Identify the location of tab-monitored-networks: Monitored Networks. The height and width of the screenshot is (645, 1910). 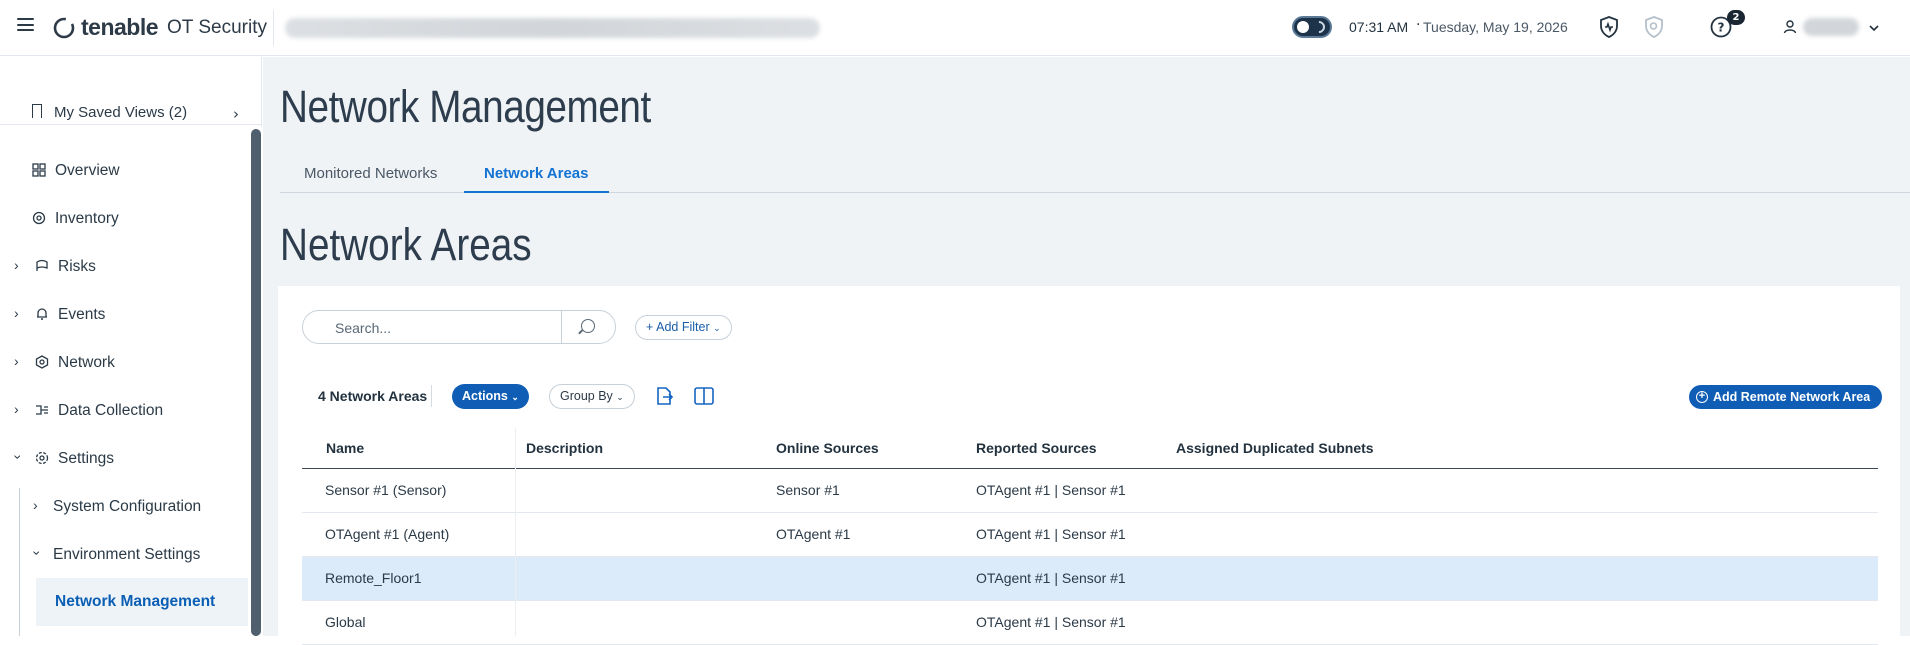
(370, 173).